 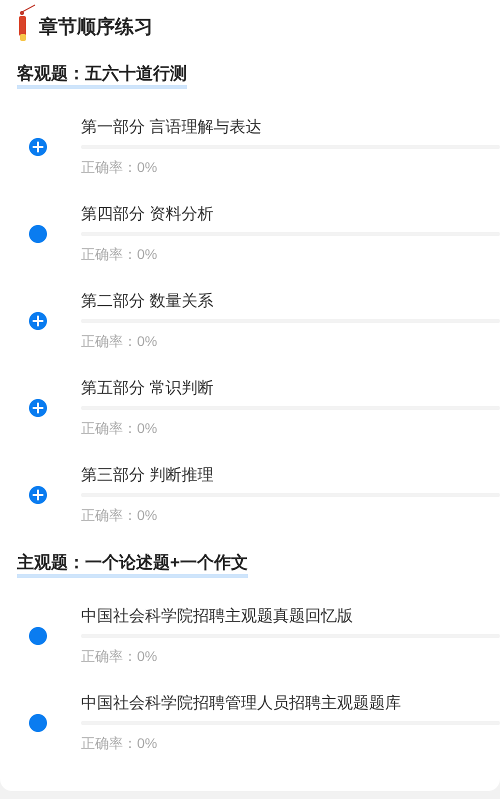 What do you see at coordinates (258, 635) in the screenshot?
I see `chapter-item: 中国社会科学院招聘主观题真题回忆版 正确率：0%` at bounding box center [258, 635].